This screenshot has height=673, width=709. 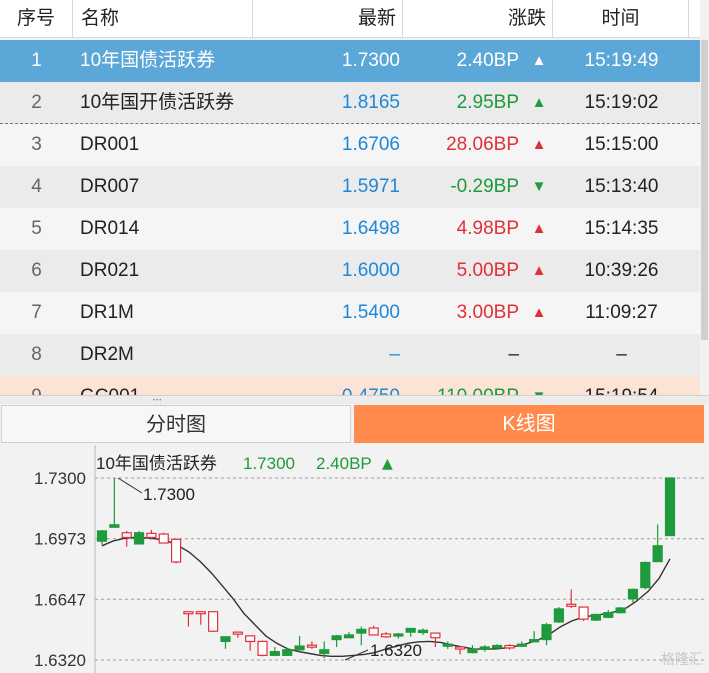 What do you see at coordinates (60, 478) in the screenshot?
I see `y-tick-label: 1.7300` at bounding box center [60, 478].